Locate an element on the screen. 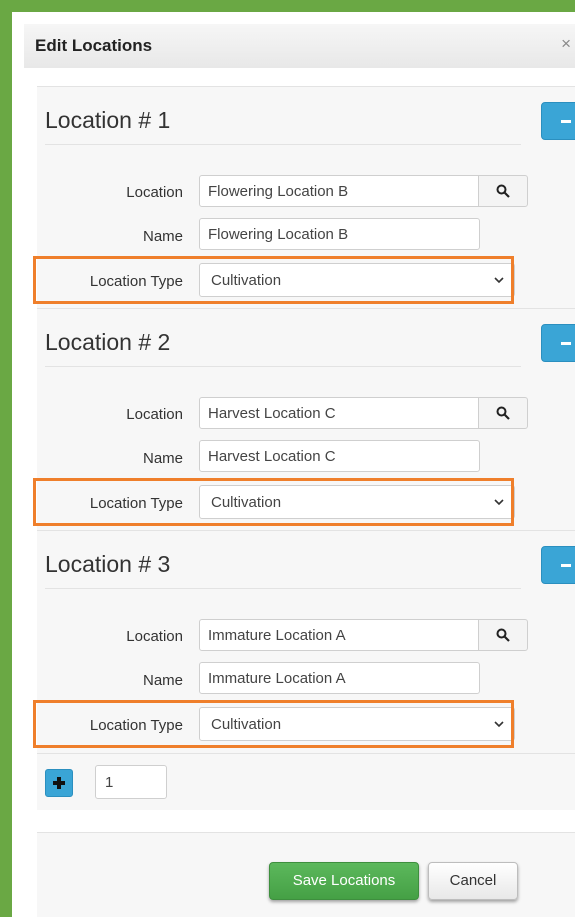  location-input: Flowering Location B is located at coordinates (340, 191).